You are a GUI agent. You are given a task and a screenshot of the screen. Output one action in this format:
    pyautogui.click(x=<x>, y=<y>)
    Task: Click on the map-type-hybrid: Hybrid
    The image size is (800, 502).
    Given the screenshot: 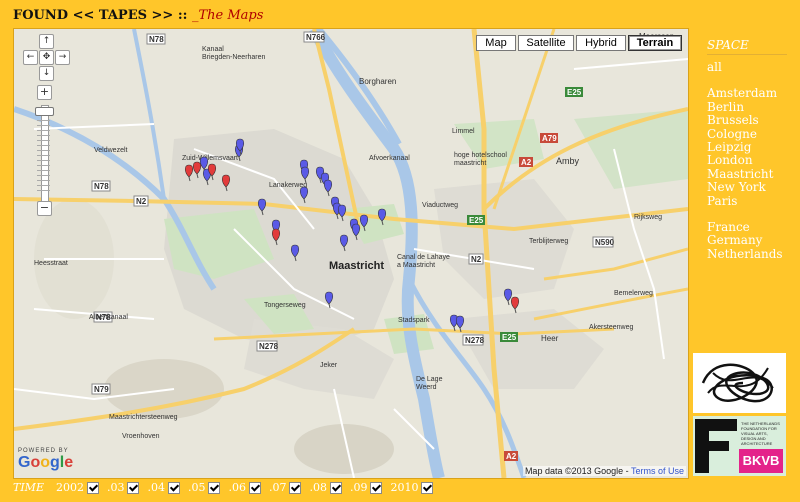 What is the action you would take?
    pyautogui.click(x=601, y=43)
    